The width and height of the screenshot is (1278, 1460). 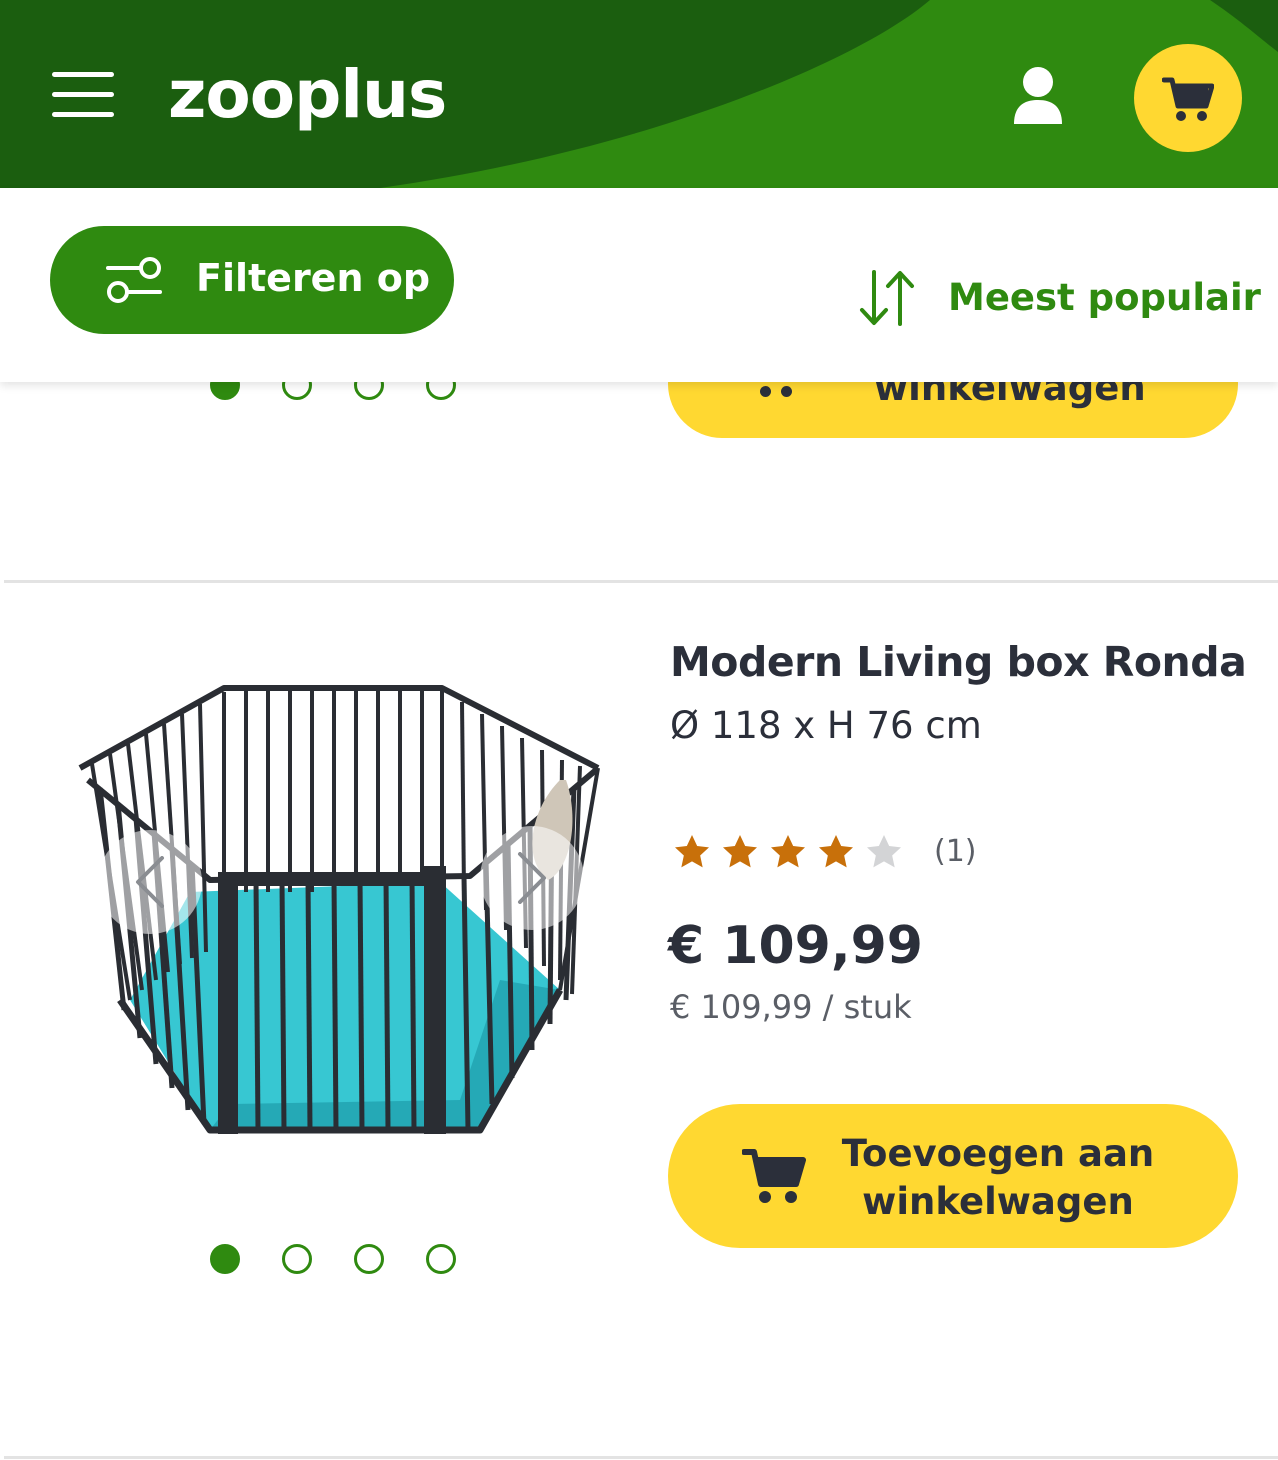 I want to click on carousel-prev-button, so click(x=150, y=882).